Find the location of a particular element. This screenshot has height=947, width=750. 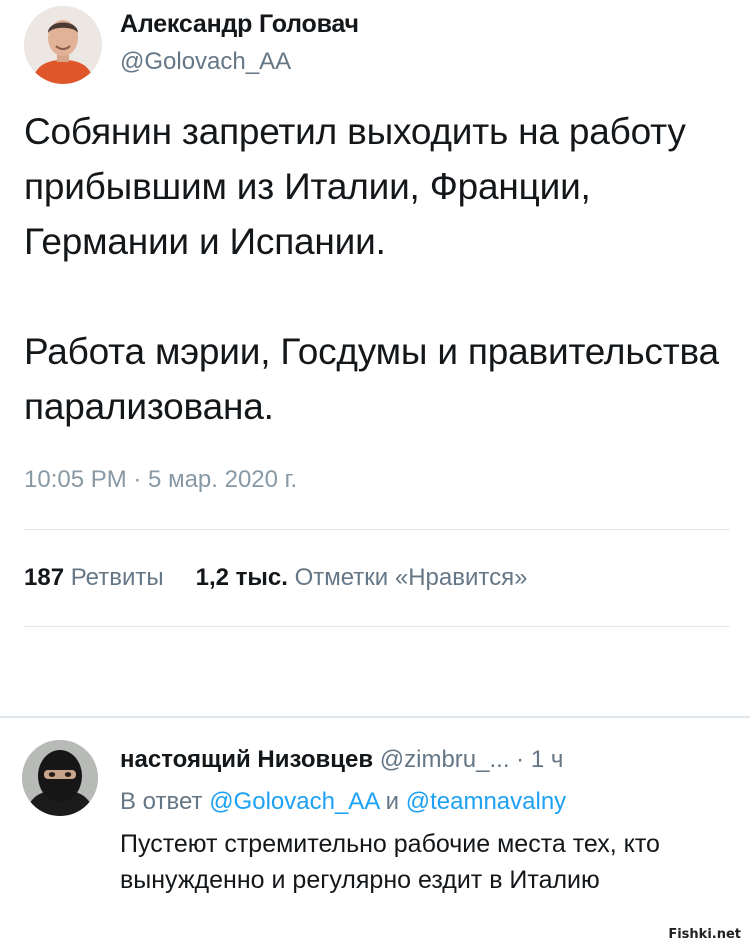

watermark: Fishki.net is located at coordinates (704, 934).